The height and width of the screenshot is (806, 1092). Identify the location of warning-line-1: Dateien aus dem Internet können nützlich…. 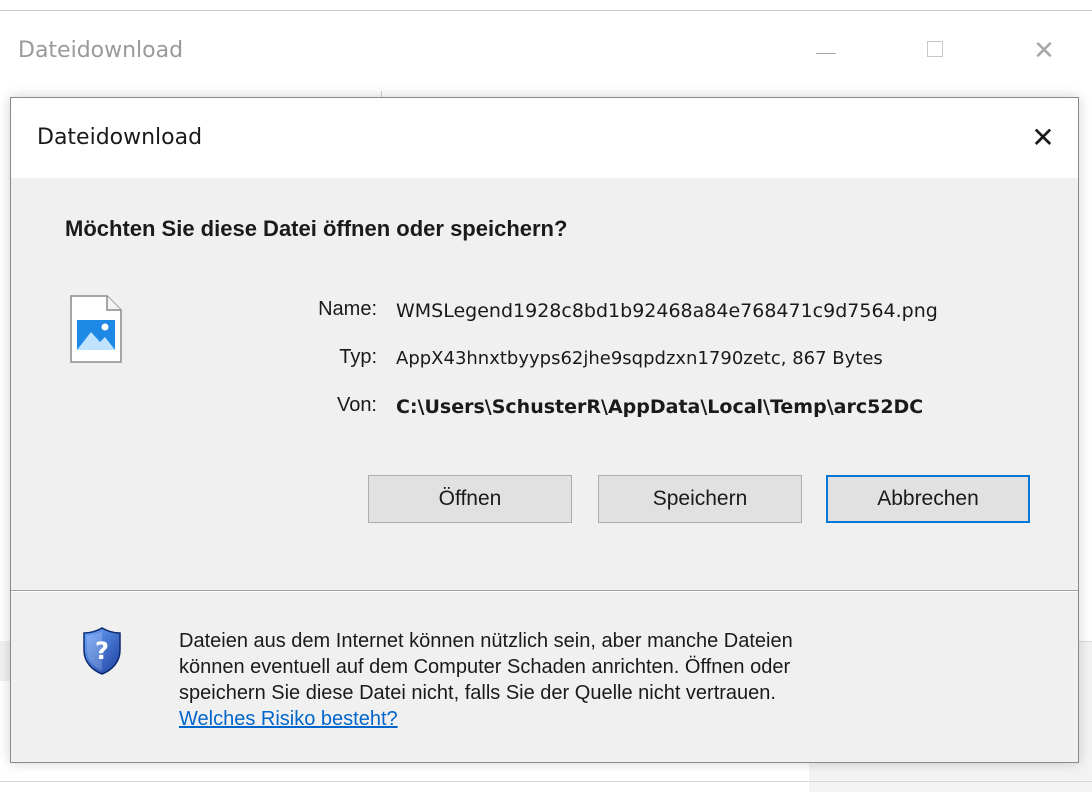
(486, 641).